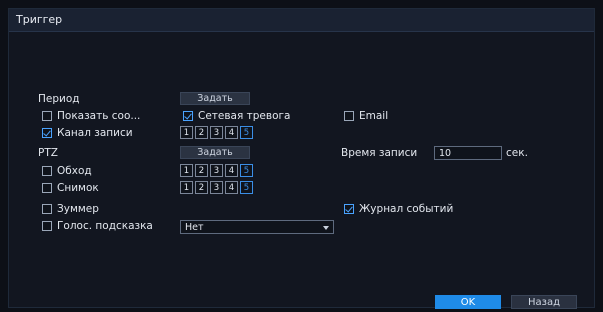 The width and height of the screenshot is (603, 312). I want to click on tour-row: Обход, so click(67, 171).